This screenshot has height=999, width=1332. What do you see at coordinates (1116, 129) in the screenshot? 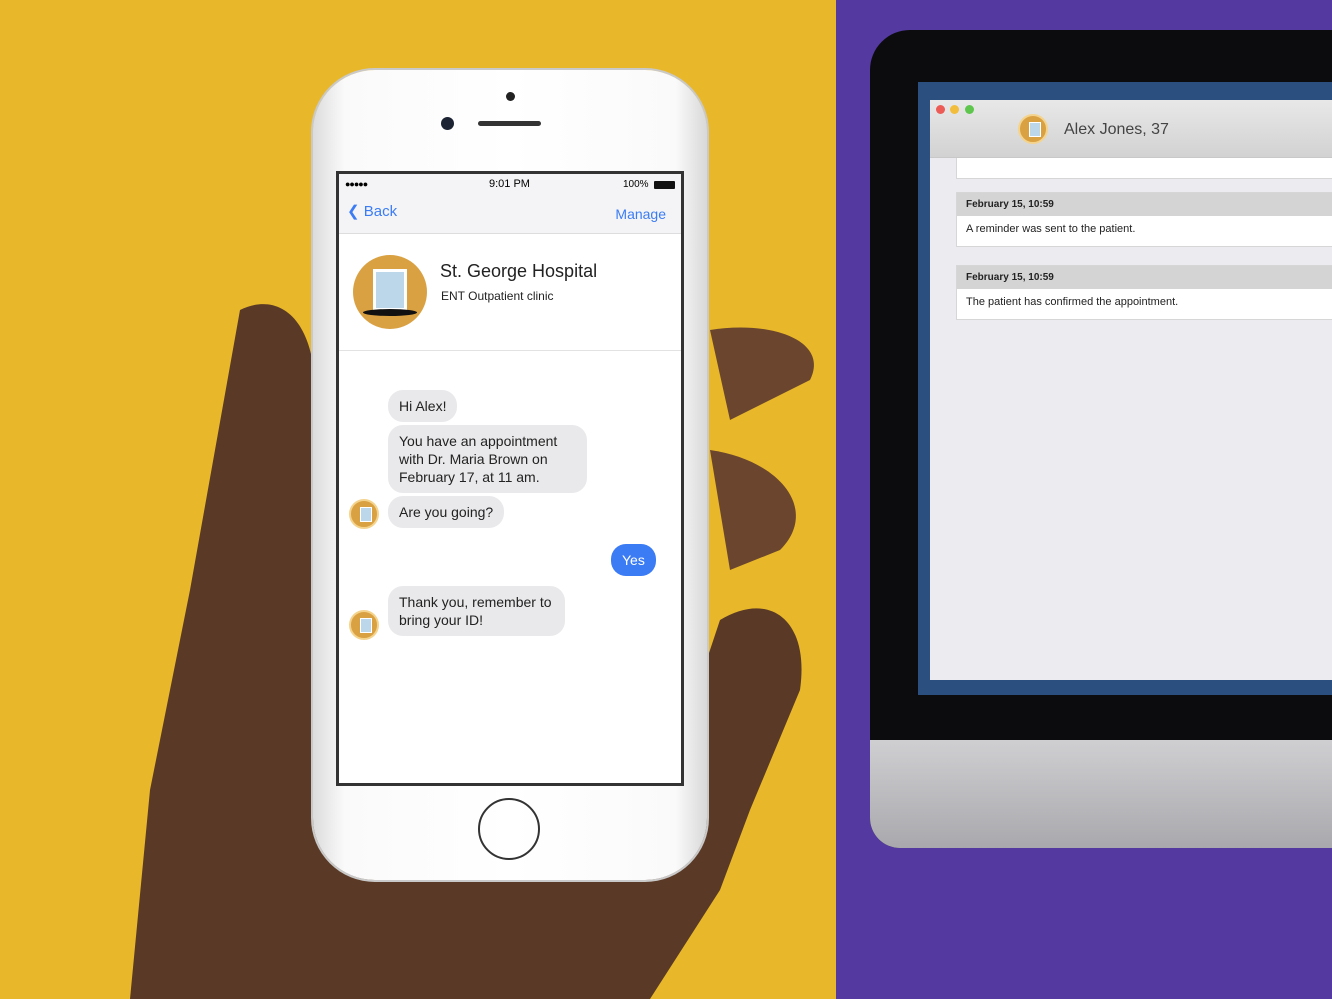
I see `patient-title: Alex Jones, 37` at bounding box center [1116, 129].